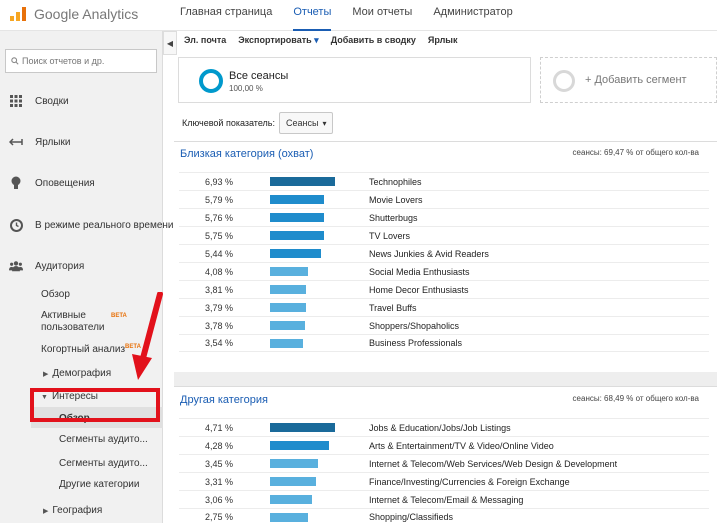  I want to click on sidebar-sub-active-users: Активные пользователи BETA, so click(84, 322).